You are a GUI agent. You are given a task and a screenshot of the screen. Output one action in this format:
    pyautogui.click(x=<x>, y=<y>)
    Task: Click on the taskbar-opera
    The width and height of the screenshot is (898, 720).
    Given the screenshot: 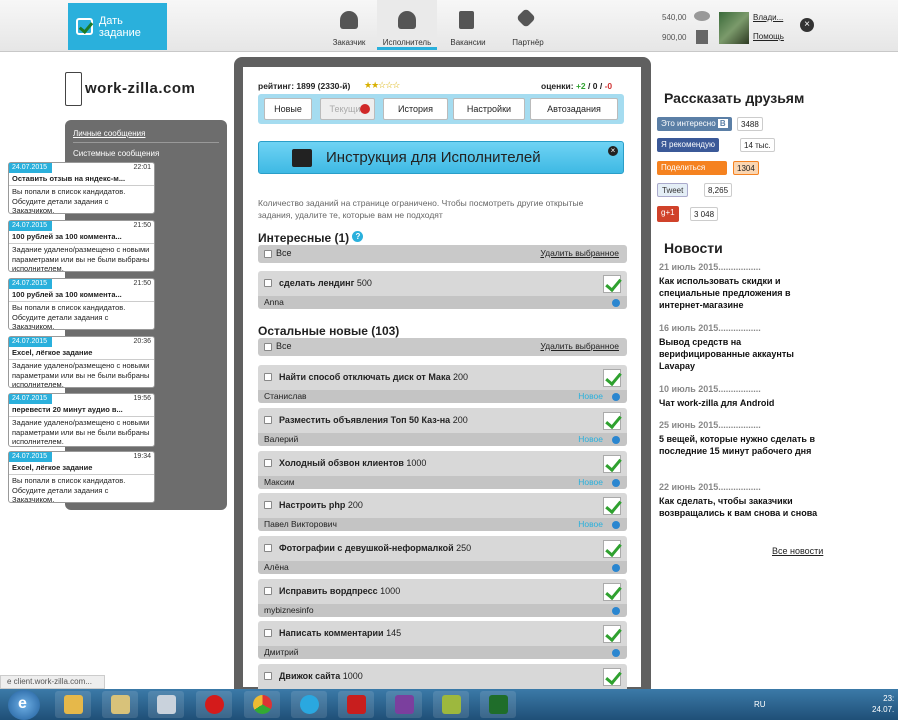 What is the action you would take?
    pyautogui.click(x=214, y=704)
    